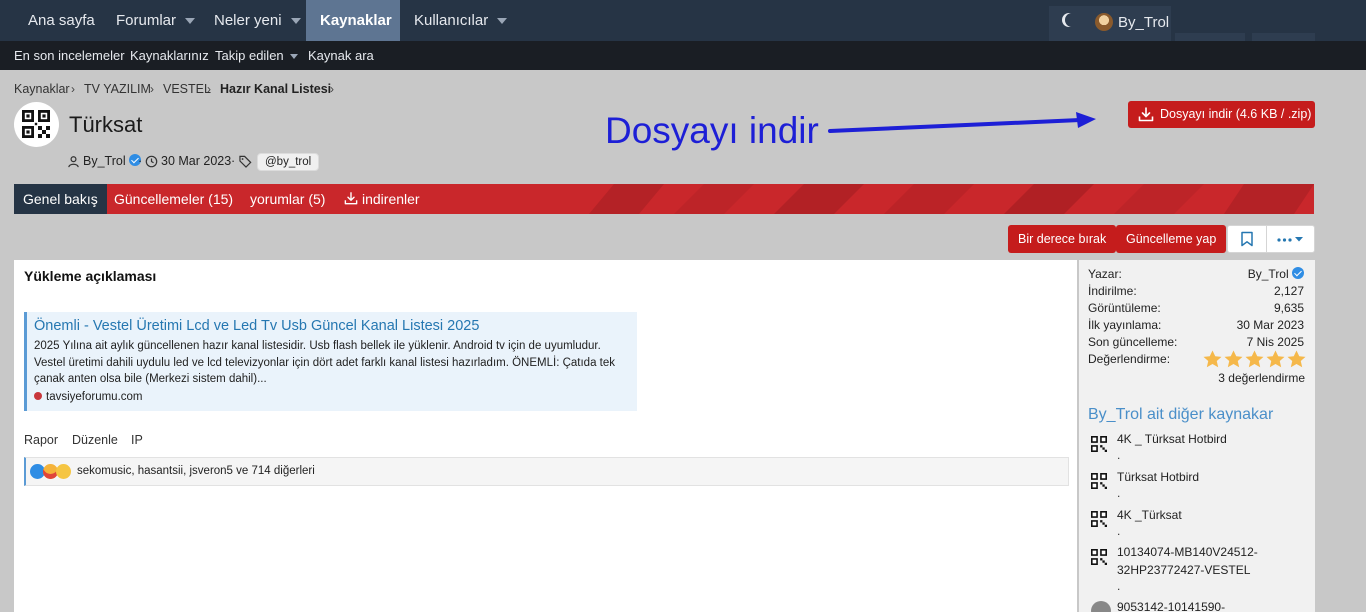 The image size is (1366, 612). Describe the element at coordinates (1129, 359) in the screenshot. I see `info-label: Değerlendirme:` at that location.